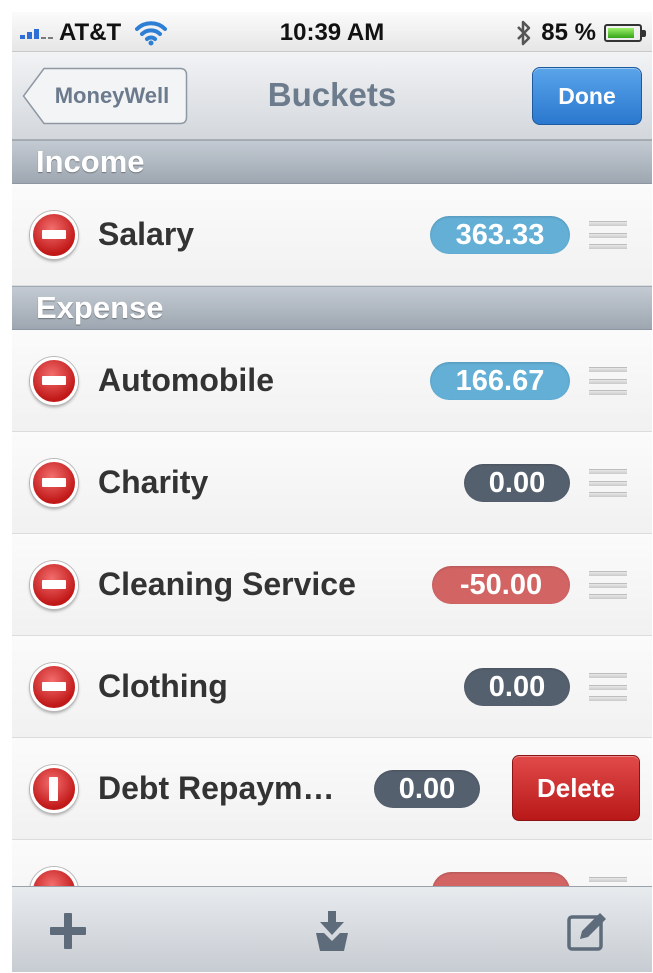 The height and width of the screenshot is (973, 653). What do you see at coordinates (227, 584) in the screenshot?
I see `bucket-label: Cleaning Service` at bounding box center [227, 584].